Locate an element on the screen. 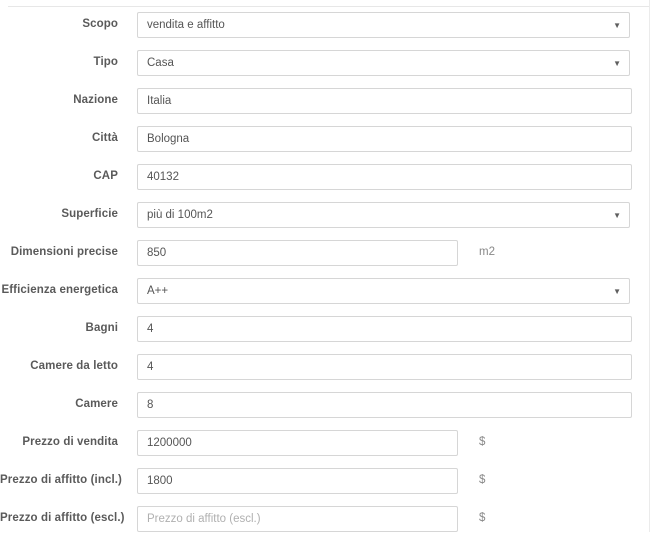 The width and height of the screenshot is (660, 540). form-row-prezzo-di-affitto-incl: Prezzo di affitto (incl.) 1800 $ is located at coordinates (324, 483).